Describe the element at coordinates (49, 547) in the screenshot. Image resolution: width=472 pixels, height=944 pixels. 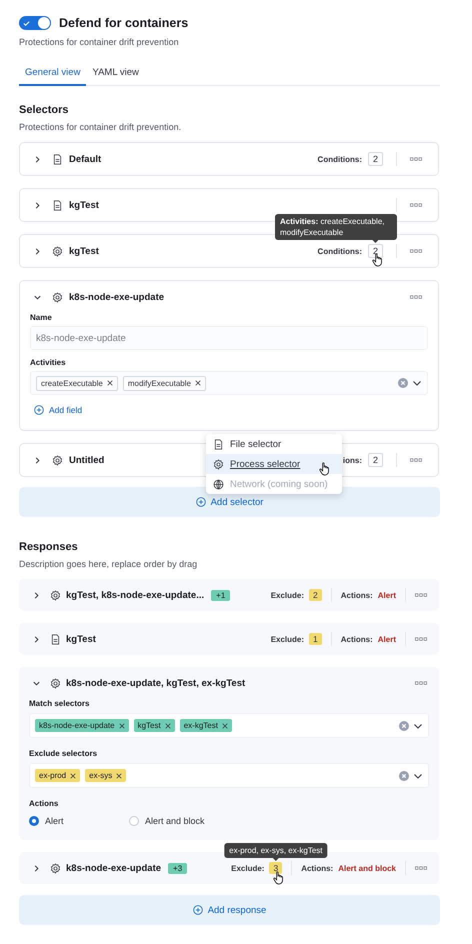
I see `section-heading: Responses` at that location.